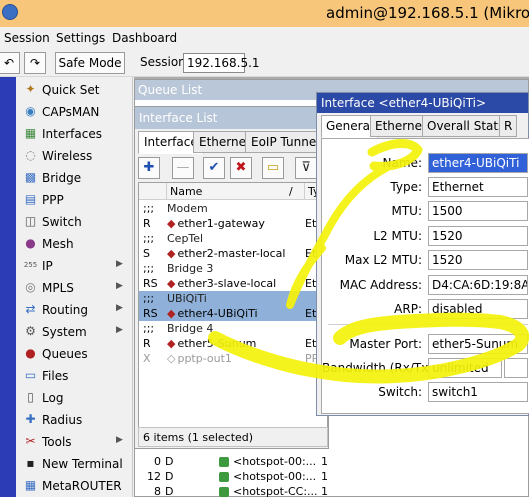 The image size is (529, 497). I want to click on redo-button: ↷, so click(35, 63).